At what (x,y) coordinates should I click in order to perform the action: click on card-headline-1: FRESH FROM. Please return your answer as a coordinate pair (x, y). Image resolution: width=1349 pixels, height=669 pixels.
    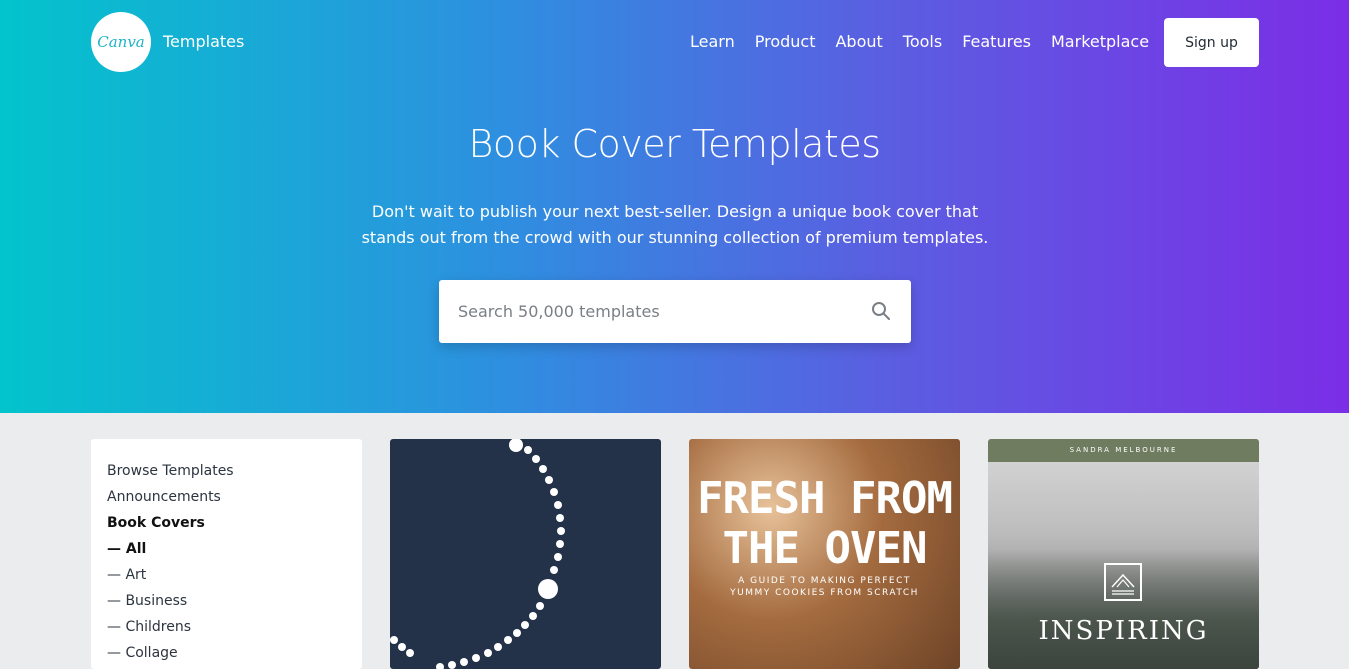
    Looking at the image, I should click on (825, 498).